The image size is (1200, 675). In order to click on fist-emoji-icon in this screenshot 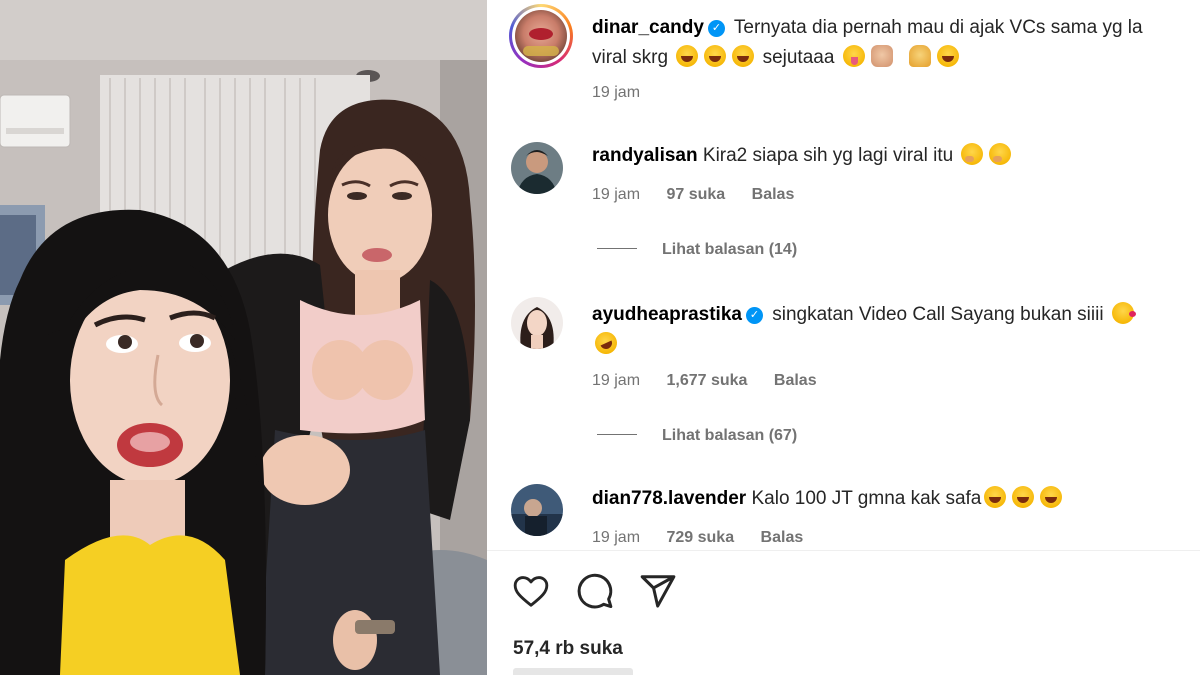, I will do `click(881, 56)`.